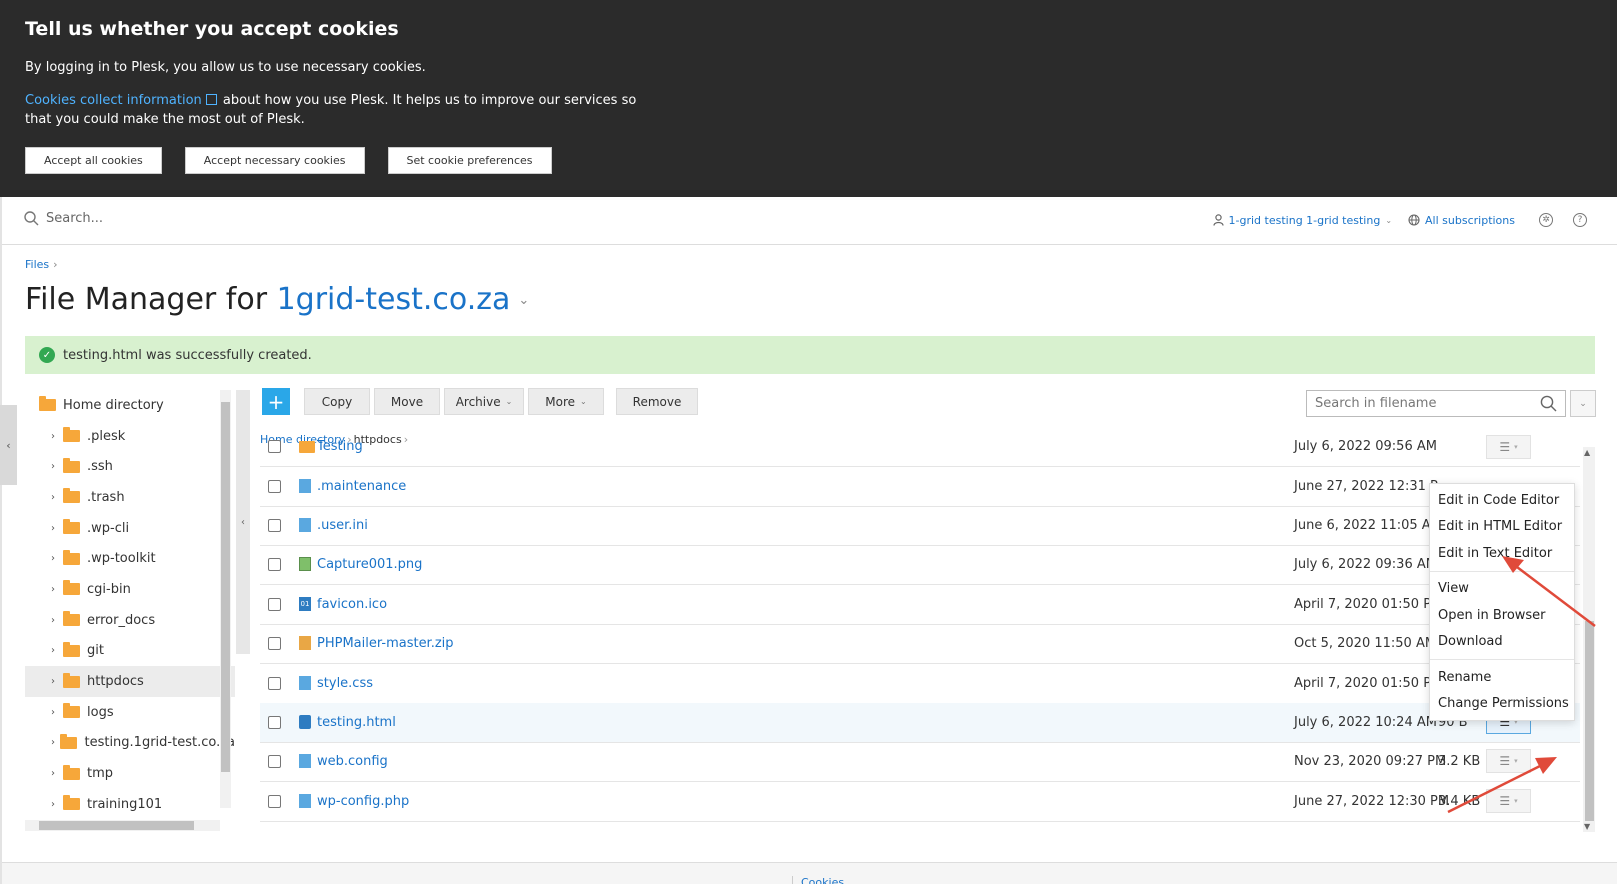 The image size is (1617, 884). Describe the element at coordinates (1587, 826) in the screenshot. I see `scroll-down-icon: ▼` at that location.